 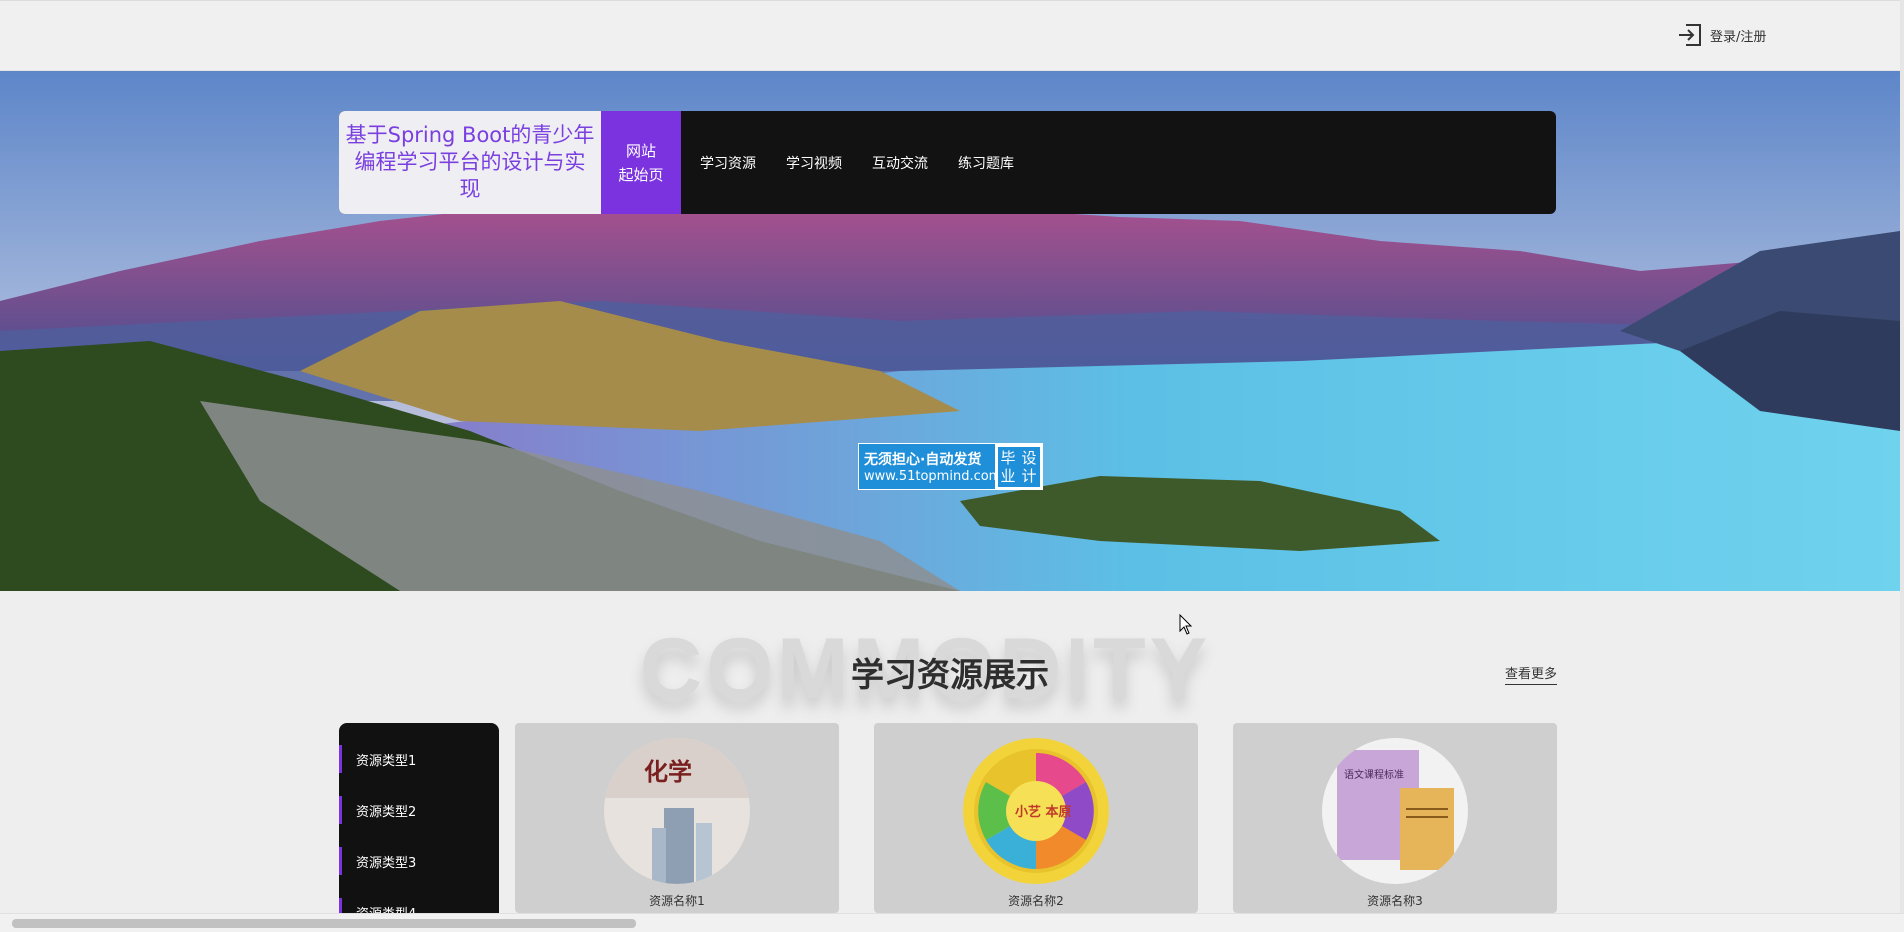 I want to click on nav-item-learning-resources: 学习资源, so click(x=728, y=162).